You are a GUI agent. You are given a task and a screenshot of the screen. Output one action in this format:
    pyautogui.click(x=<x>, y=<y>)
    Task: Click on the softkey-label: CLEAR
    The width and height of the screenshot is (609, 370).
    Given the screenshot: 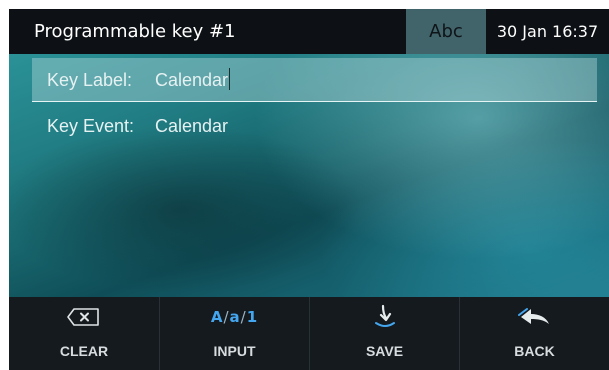 What is the action you would take?
    pyautogui.click(x=84, y=351)
    